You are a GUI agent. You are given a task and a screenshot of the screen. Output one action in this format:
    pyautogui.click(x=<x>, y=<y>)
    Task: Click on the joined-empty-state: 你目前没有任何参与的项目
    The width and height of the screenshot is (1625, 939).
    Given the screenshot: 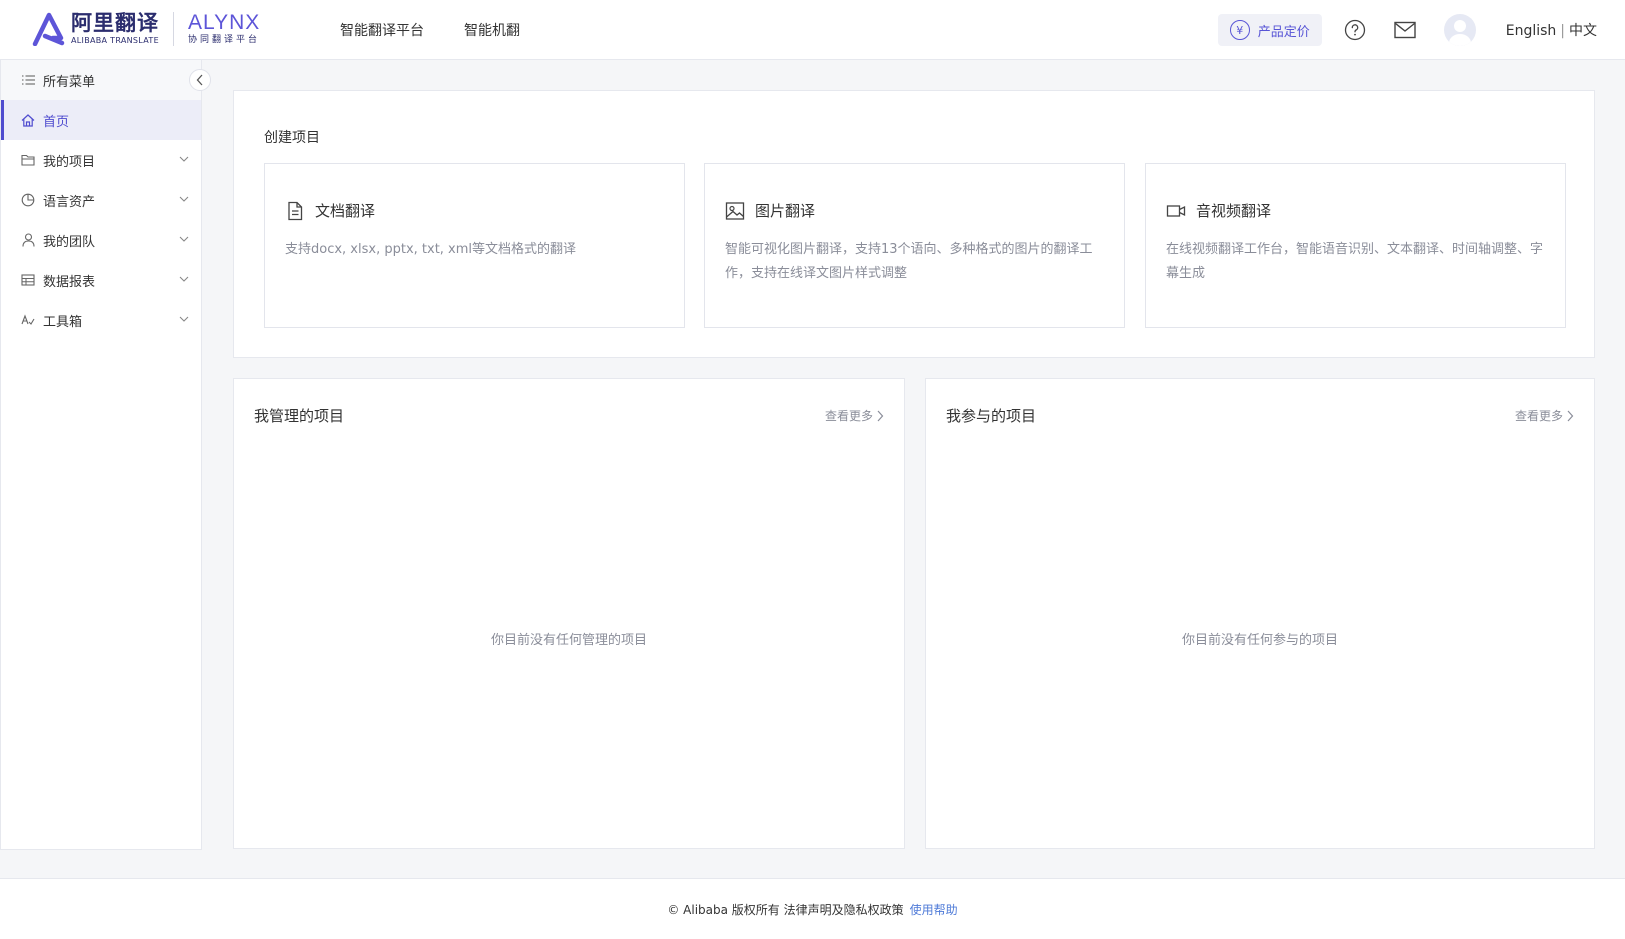 What is the action you would take?
    pyautogui.click(x=1259, y=640)
    